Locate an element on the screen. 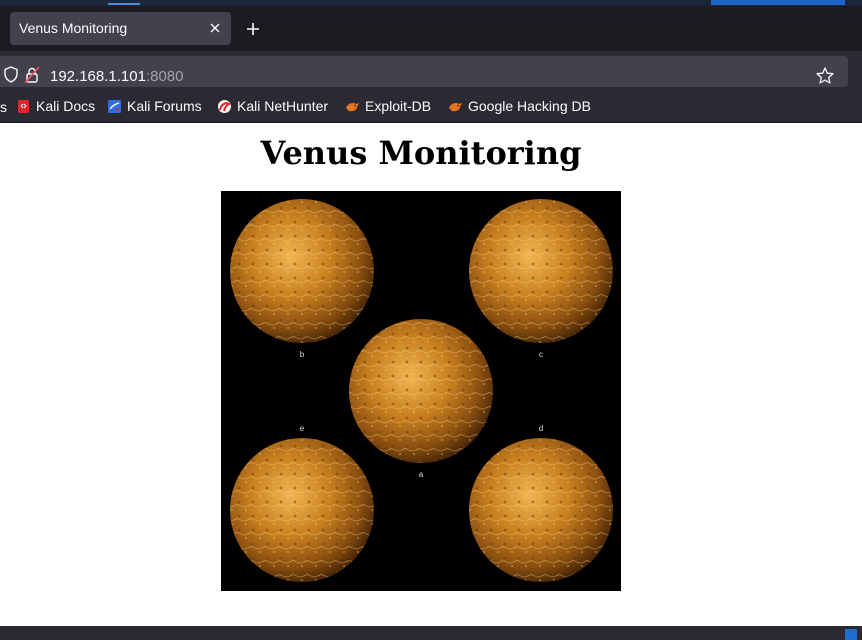  kali-docs-icon is located at coordinates (23, 106).